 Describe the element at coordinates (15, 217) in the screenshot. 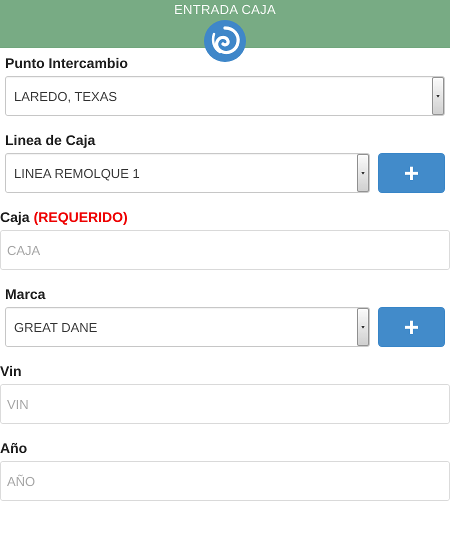

I see `field-label: Caja` at that location.